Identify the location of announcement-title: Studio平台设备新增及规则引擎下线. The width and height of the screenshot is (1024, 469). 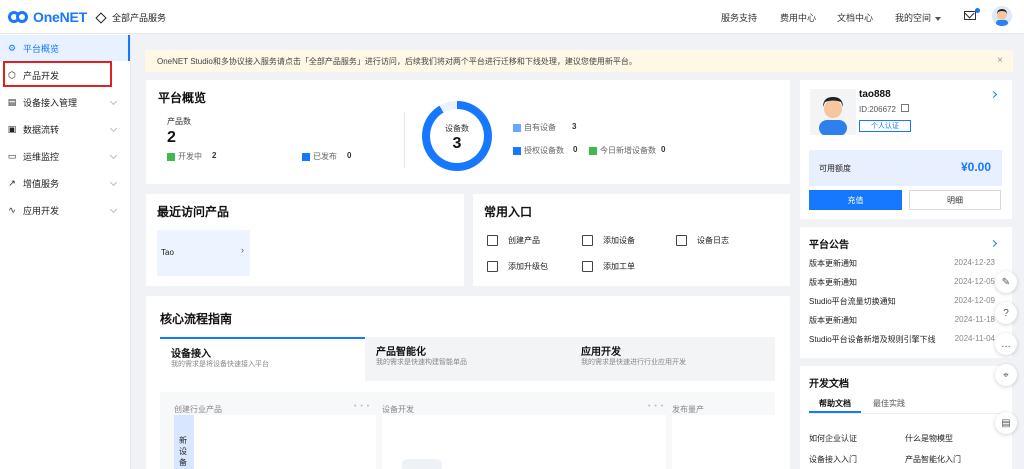
(872, 339).